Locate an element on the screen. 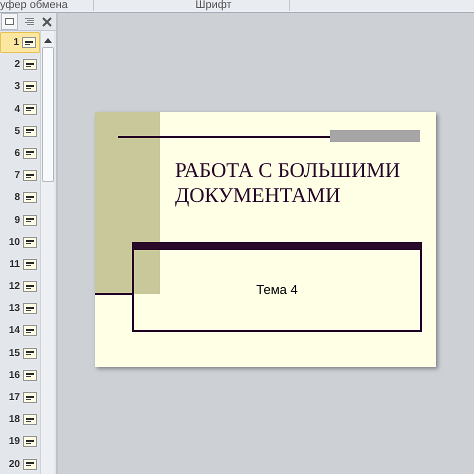  slide-thumbnail: 11 is located at coordinates (20, 264).